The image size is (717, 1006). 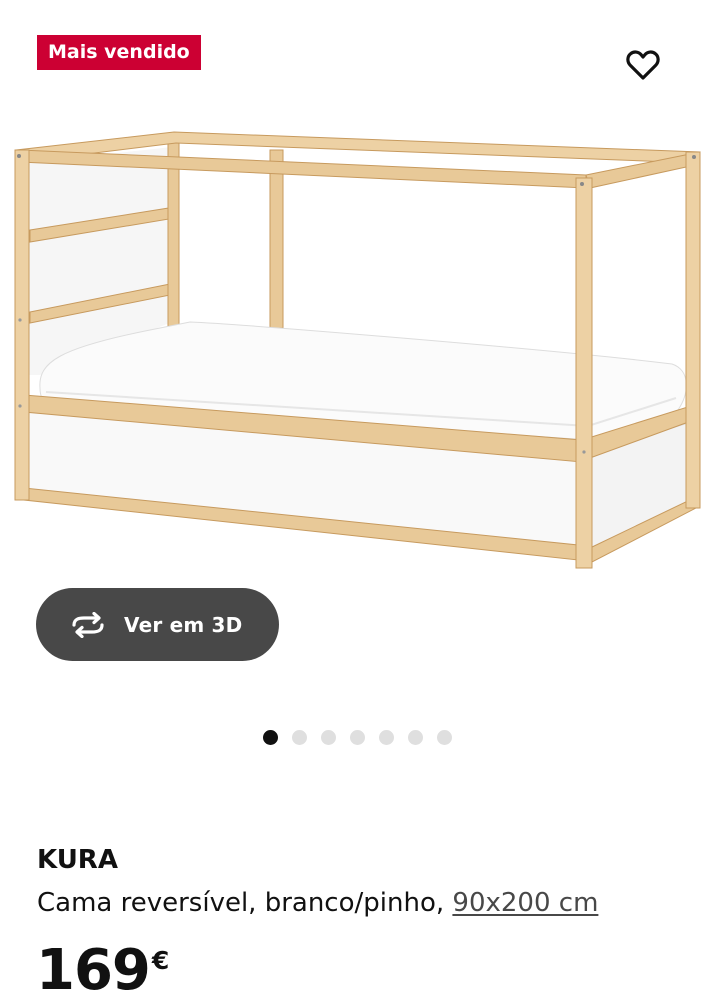 I want to click on product-name: KURA, so click(x=77, y=860).